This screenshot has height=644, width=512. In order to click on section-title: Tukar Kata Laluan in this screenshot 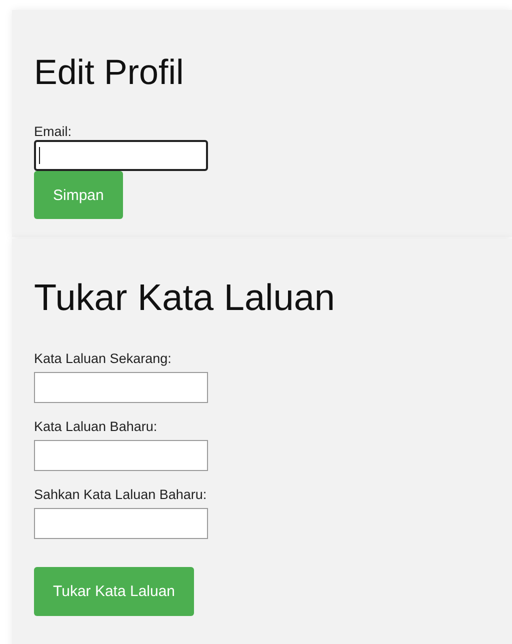, I will do `click(184, 298)`.